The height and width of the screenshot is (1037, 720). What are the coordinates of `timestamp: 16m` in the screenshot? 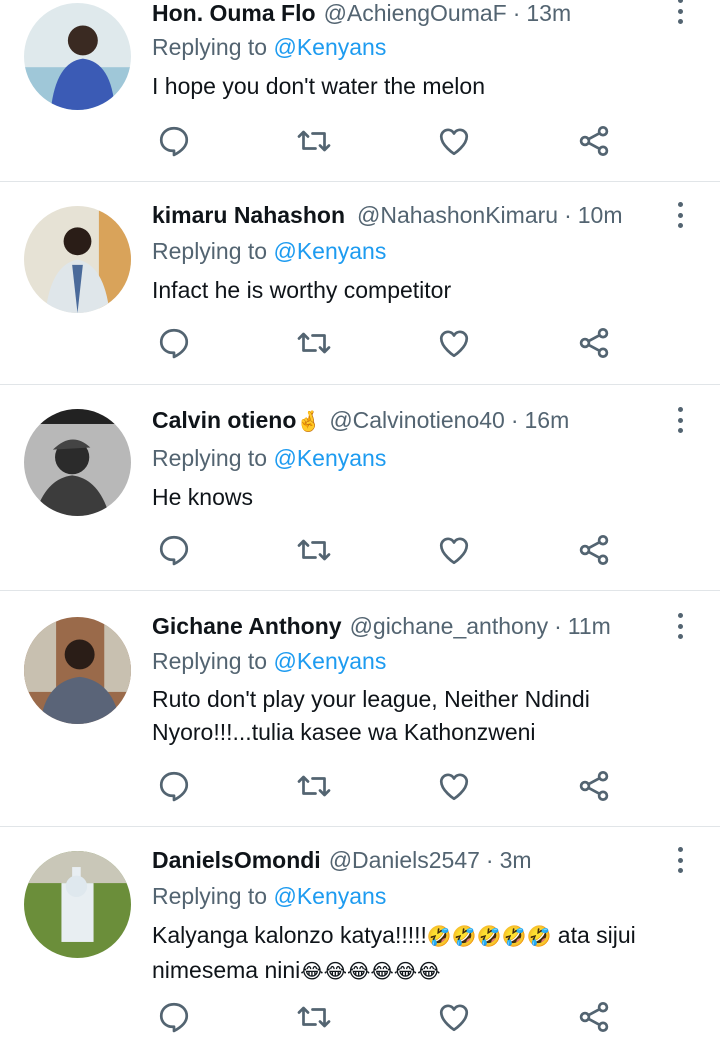 It's located at (547, 420).